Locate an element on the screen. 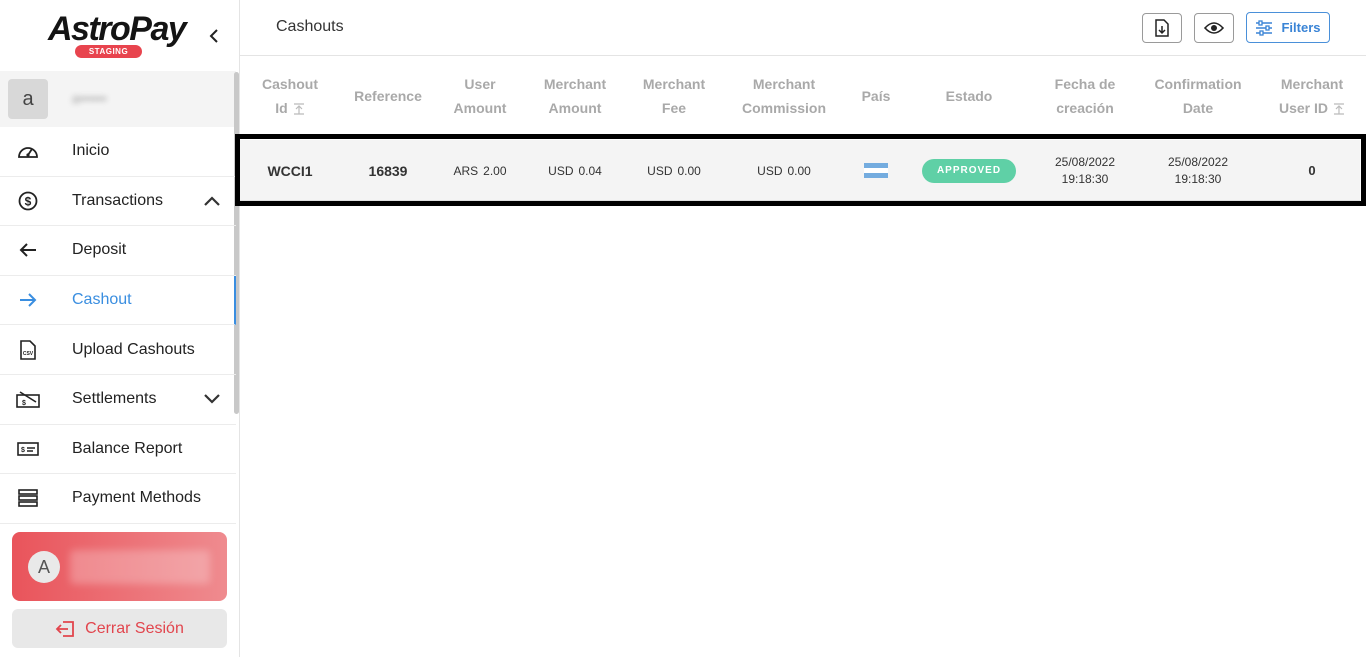 The height and width of the screenshot is (657, 1366). filters-button: Filters is located at coordinates (1288, 27).